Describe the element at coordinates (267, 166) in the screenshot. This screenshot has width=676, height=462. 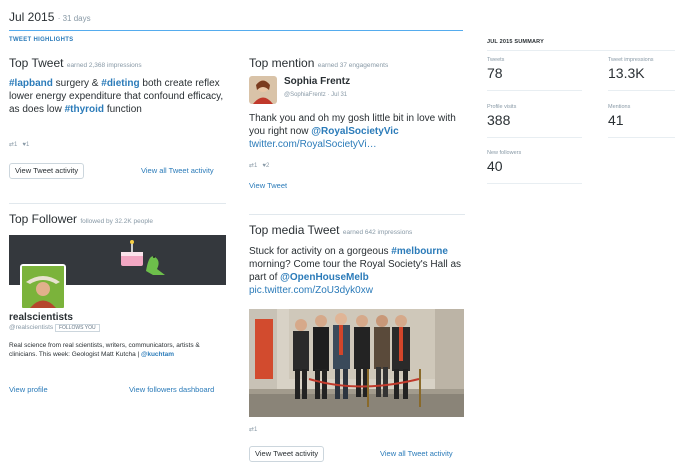
I see `like-count: 2` at that location.